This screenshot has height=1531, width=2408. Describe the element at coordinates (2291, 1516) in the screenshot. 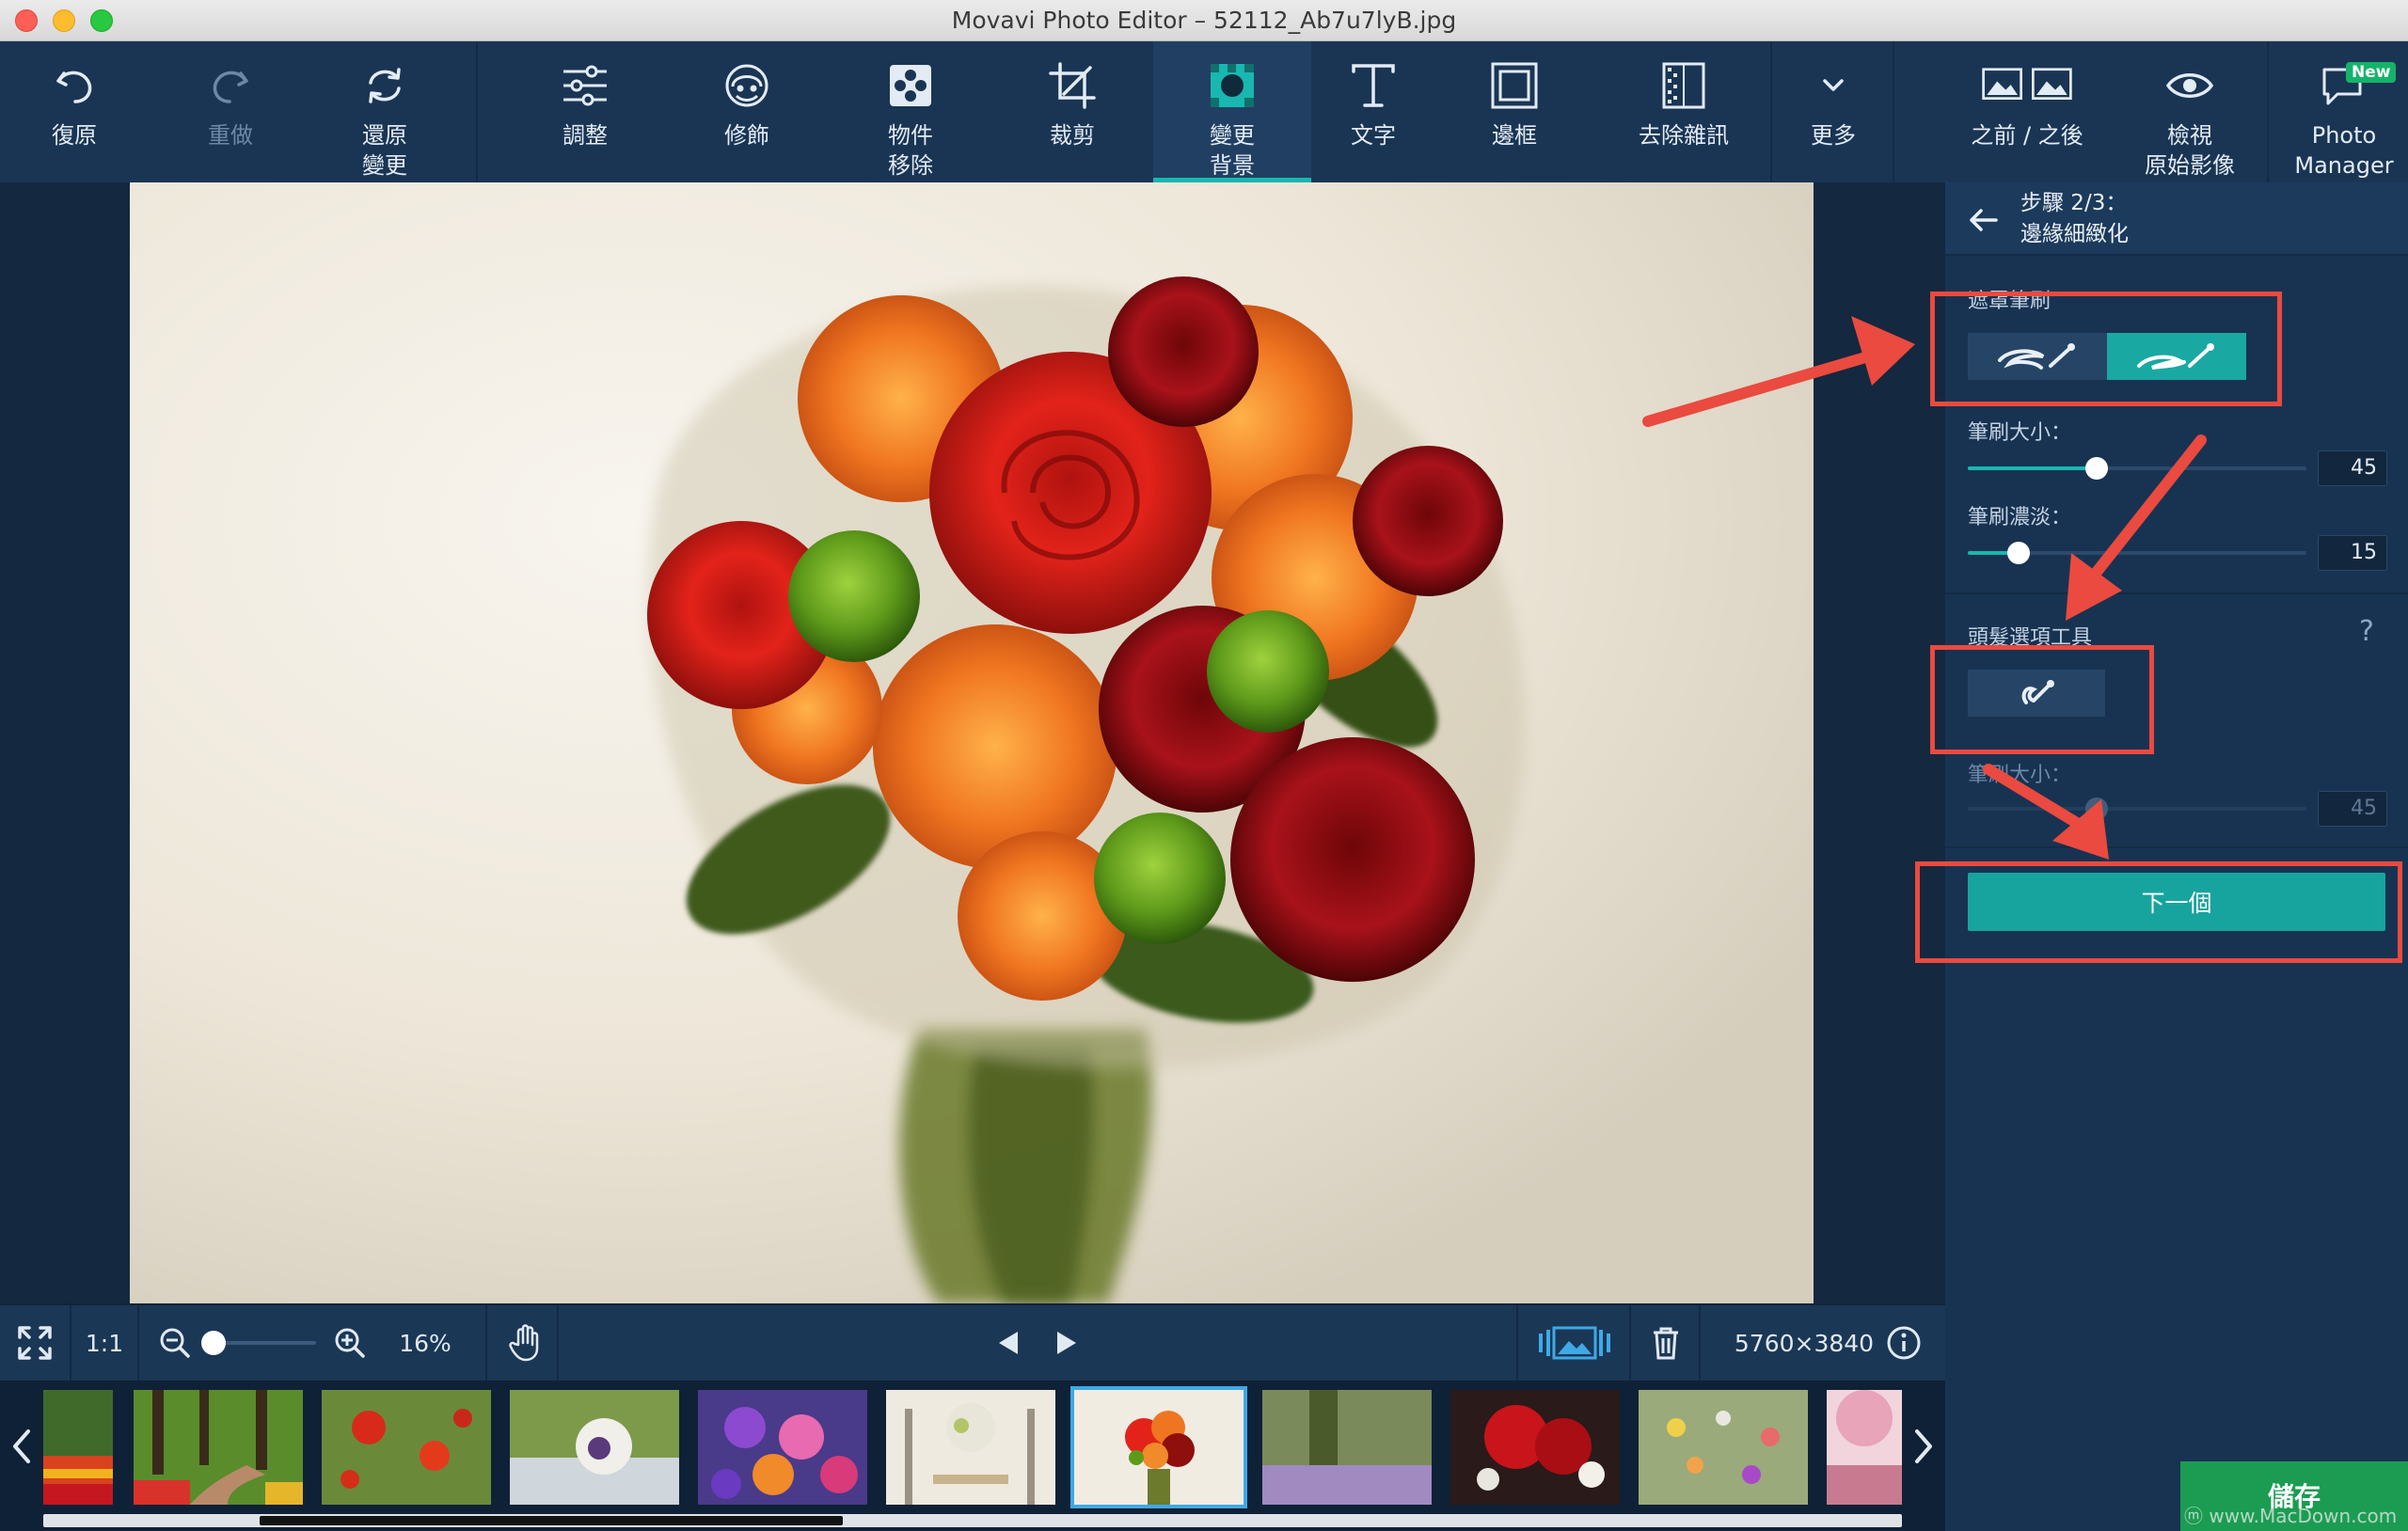

I see `watermark: ⓜ www.MacDown.com` at that location.